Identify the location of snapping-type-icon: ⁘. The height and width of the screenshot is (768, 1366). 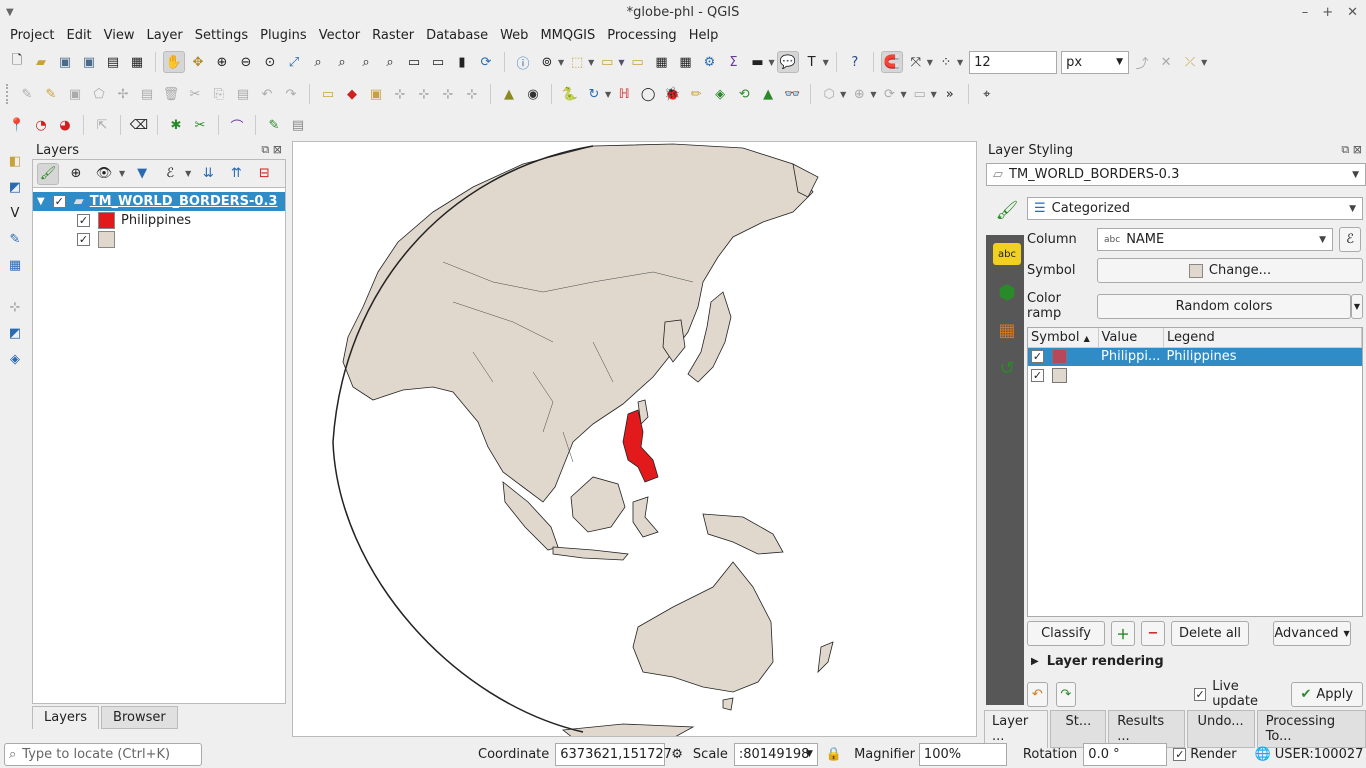
(946, 62).